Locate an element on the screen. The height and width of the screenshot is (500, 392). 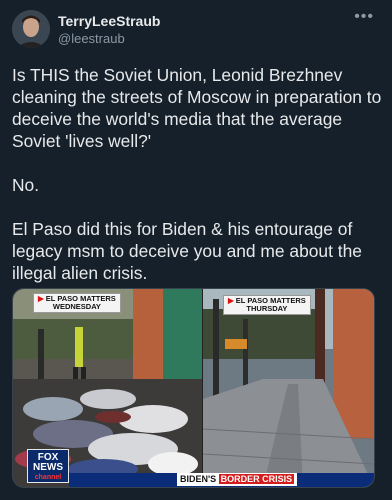
chyron-prefix: BIDEN'S is located at coordinates (198, 479).